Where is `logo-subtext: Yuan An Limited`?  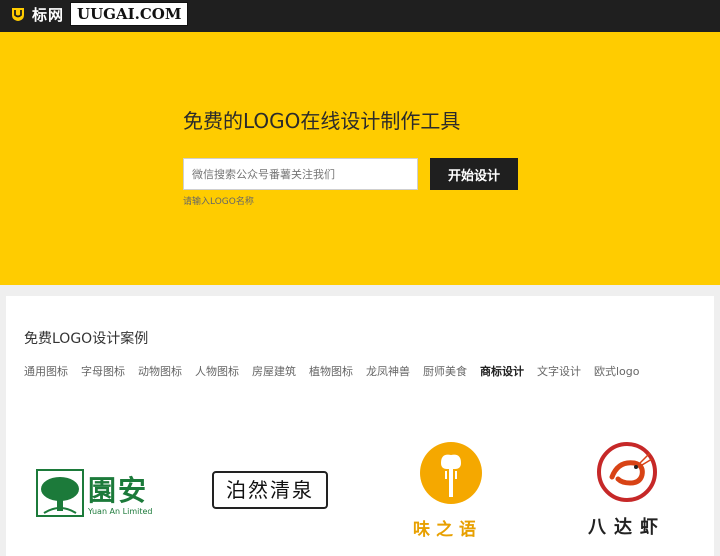
logo-subtext: Yuan An Limited is located at coordinates (120, 511).